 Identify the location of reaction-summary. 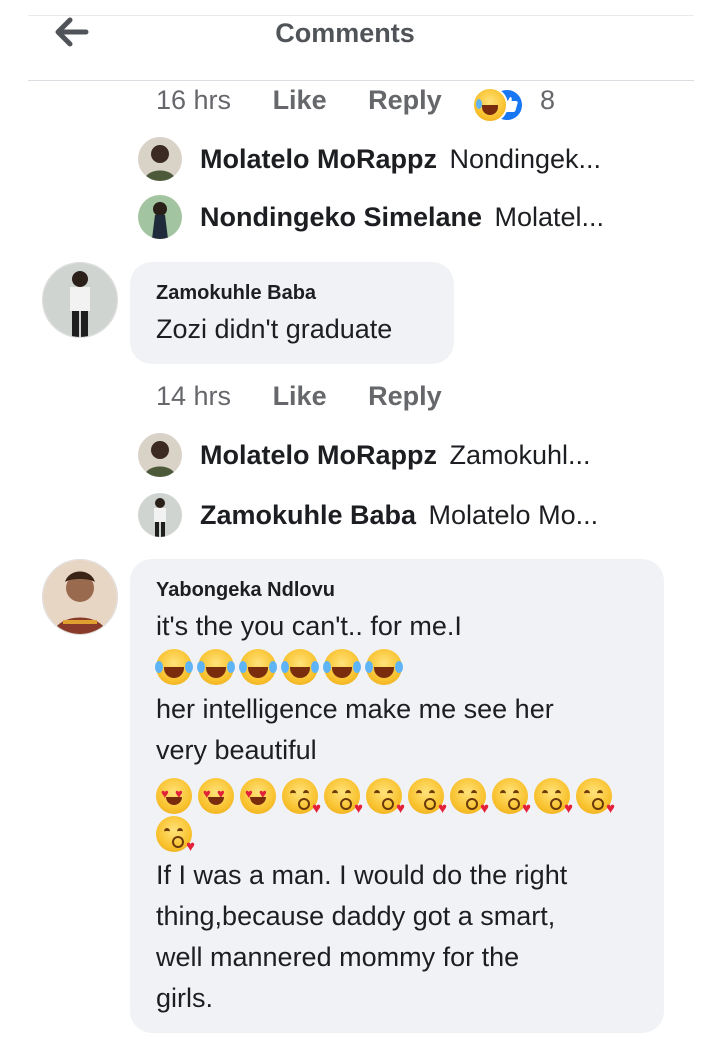
(500, 105).